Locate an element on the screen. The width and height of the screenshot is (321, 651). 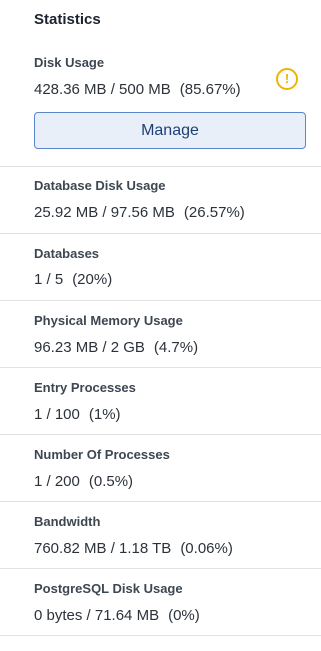
exclamation-circle-icon: ! is located at coordinates (287, 79).